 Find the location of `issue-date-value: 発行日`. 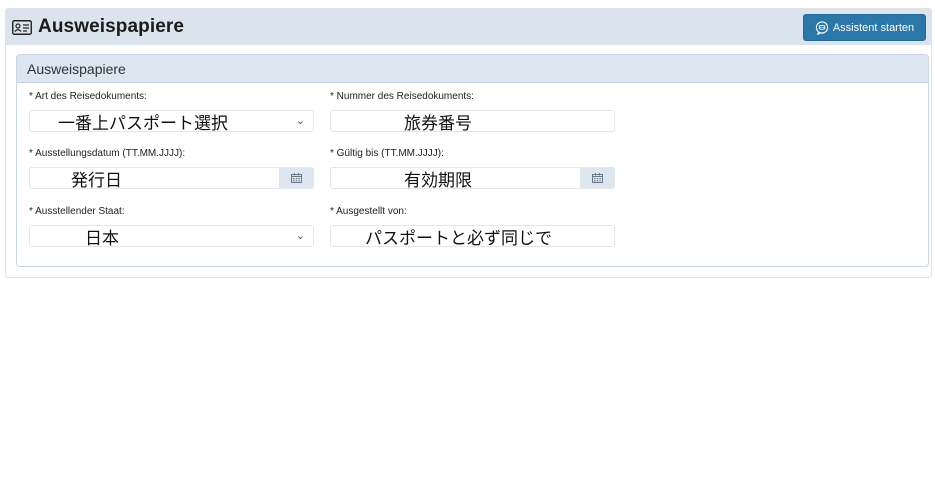

issue-date-value: 発行日 is located at coordinates (96, 179).